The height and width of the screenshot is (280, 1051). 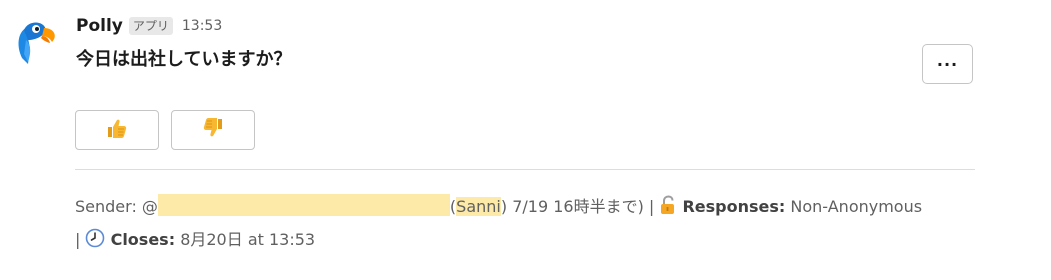 I want to click on closes-value: 8月20日 at 13:53, so click(x=248, y=239).